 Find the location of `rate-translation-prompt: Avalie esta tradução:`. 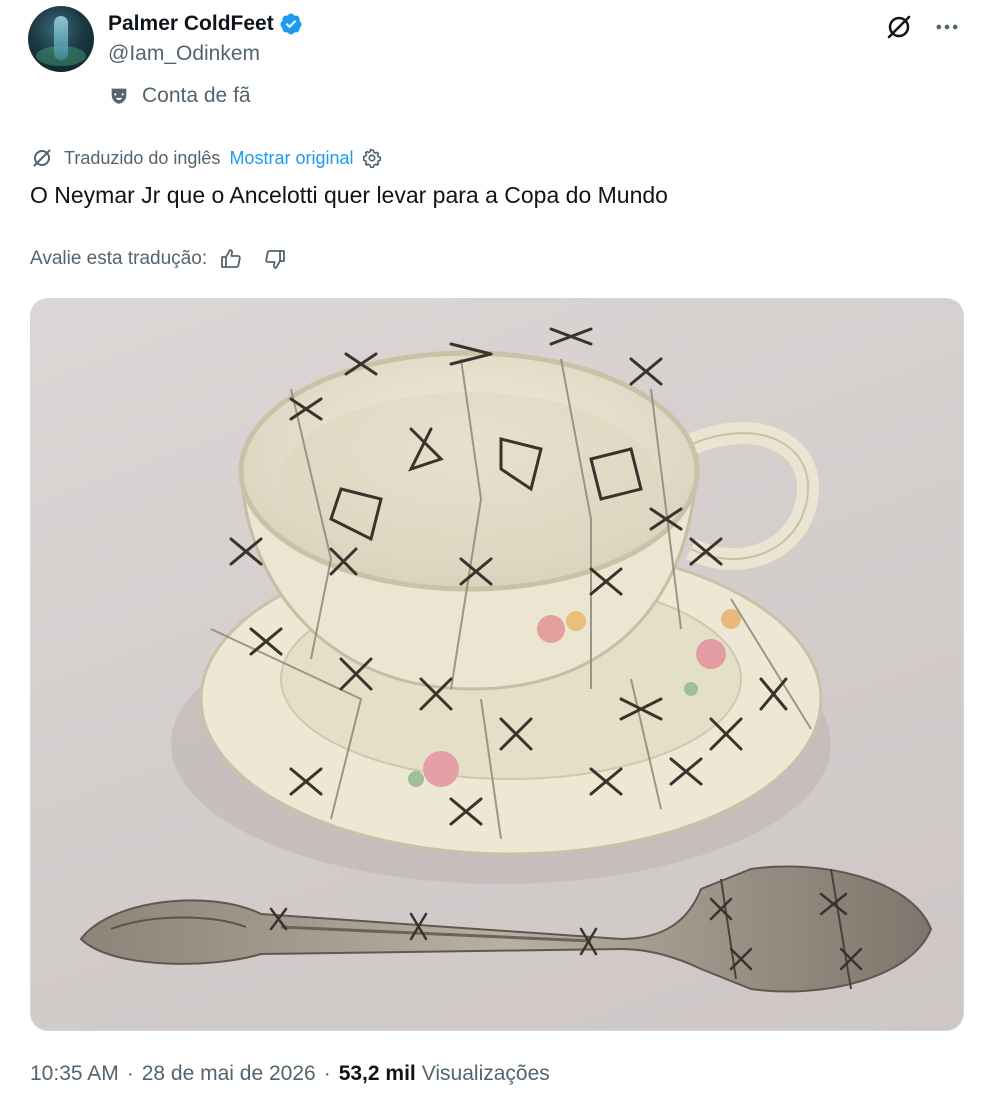

rate-translation-prompt: Avalie esta tradução: is located at coordinates (119, 258).